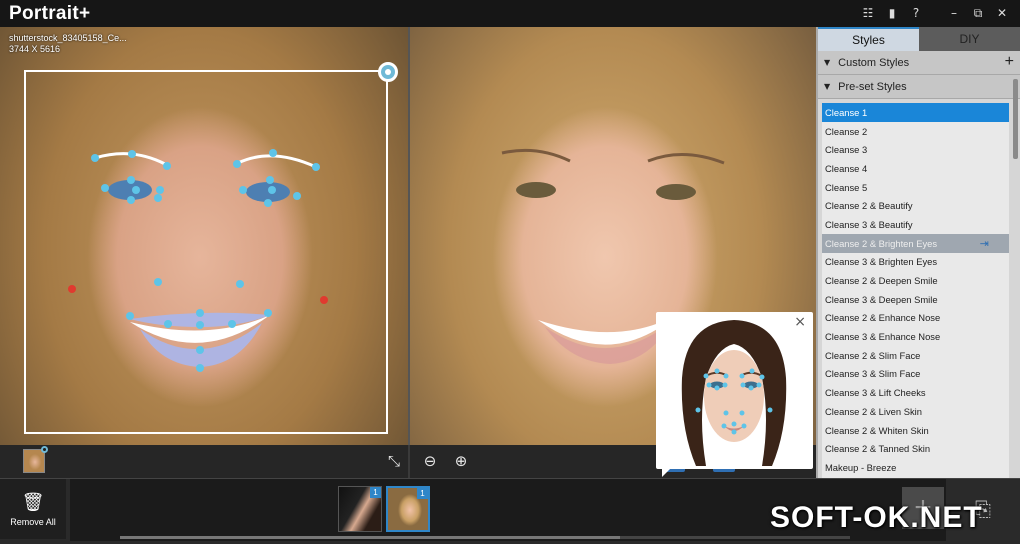 This screenshot has width=1020, height=544. What do you see at coordinates (1015, 119) in the screenshot?
I see `panel-scrollbar` at bounding box center [1015, 119].